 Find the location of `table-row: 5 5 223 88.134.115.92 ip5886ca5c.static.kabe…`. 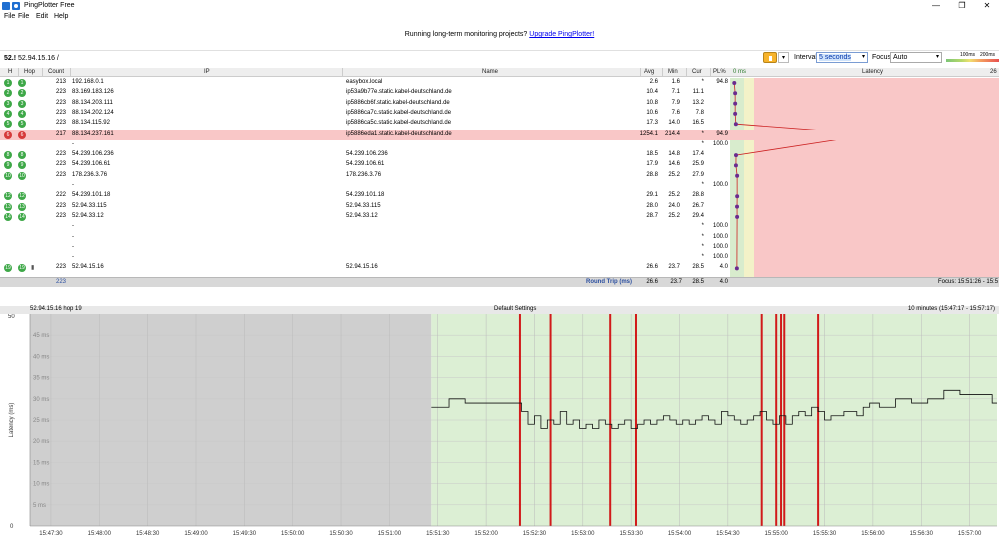

table-row: 5 5 223 88.134.115.92 ip5886ca5c.static.kabe… is located at coordinates (499, 124).